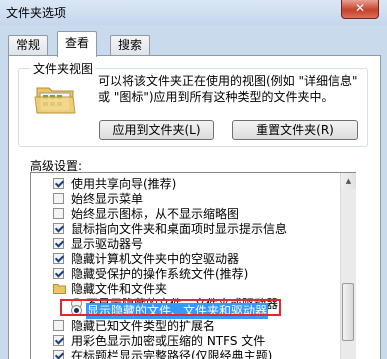 Image resolution: width=387 pixels, height=359 pixels. I want to click on tab-view: 查看, so click(77, 44).